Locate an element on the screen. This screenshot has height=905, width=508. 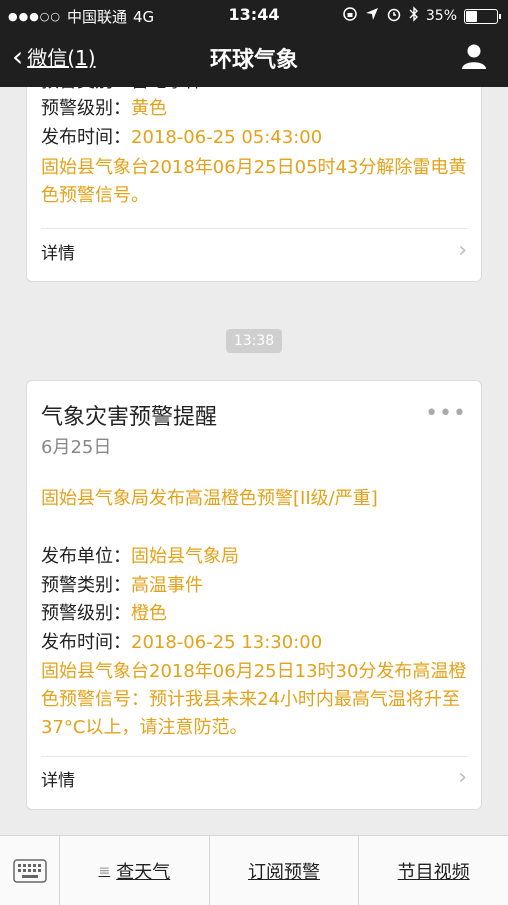
field-row: 发布时间：2018-06-25 13:30:00 is located at coordinates (181, 643).